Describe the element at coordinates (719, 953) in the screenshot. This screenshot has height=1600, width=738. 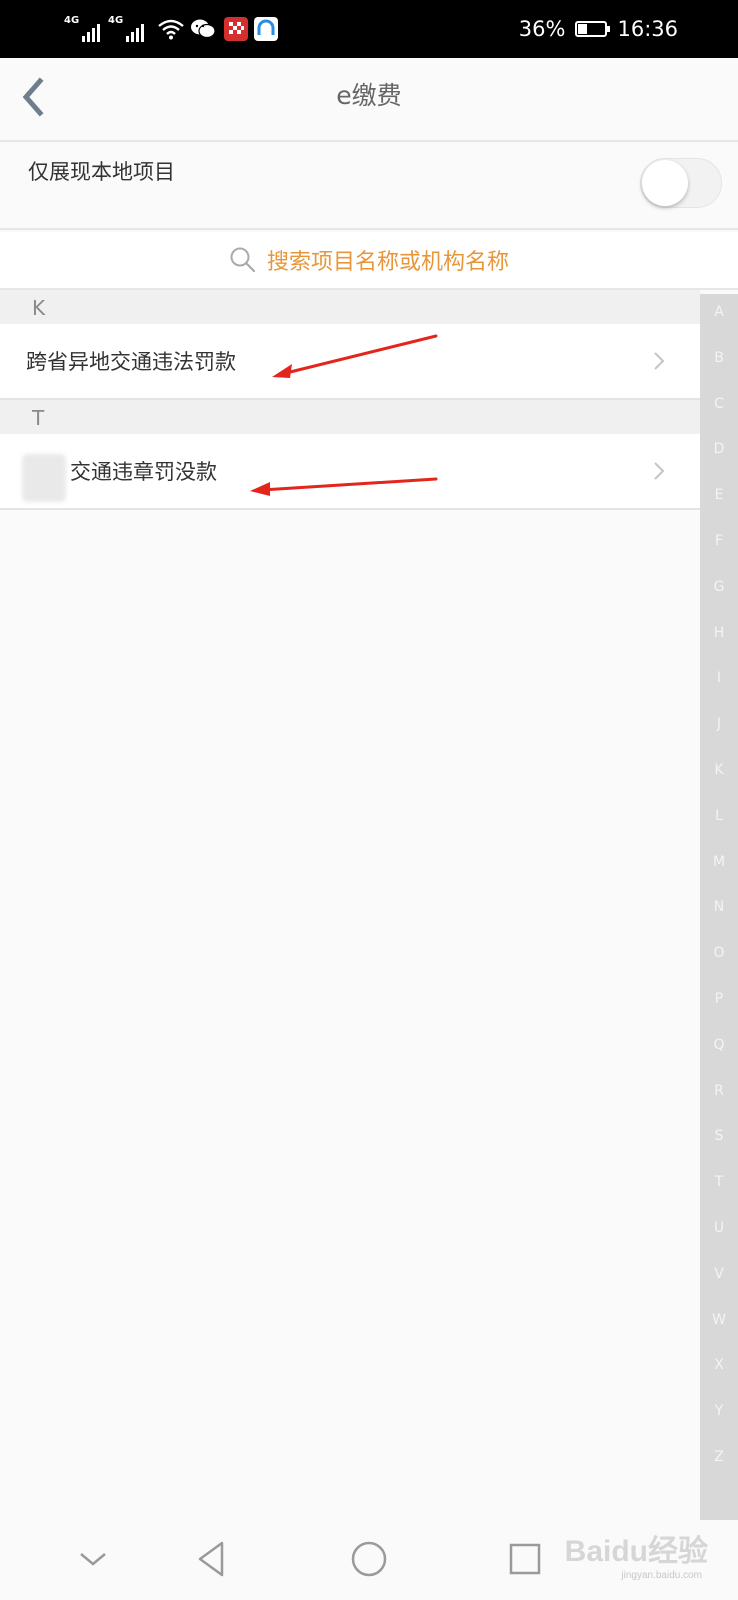
I see `index-letter-o: O` at that location.